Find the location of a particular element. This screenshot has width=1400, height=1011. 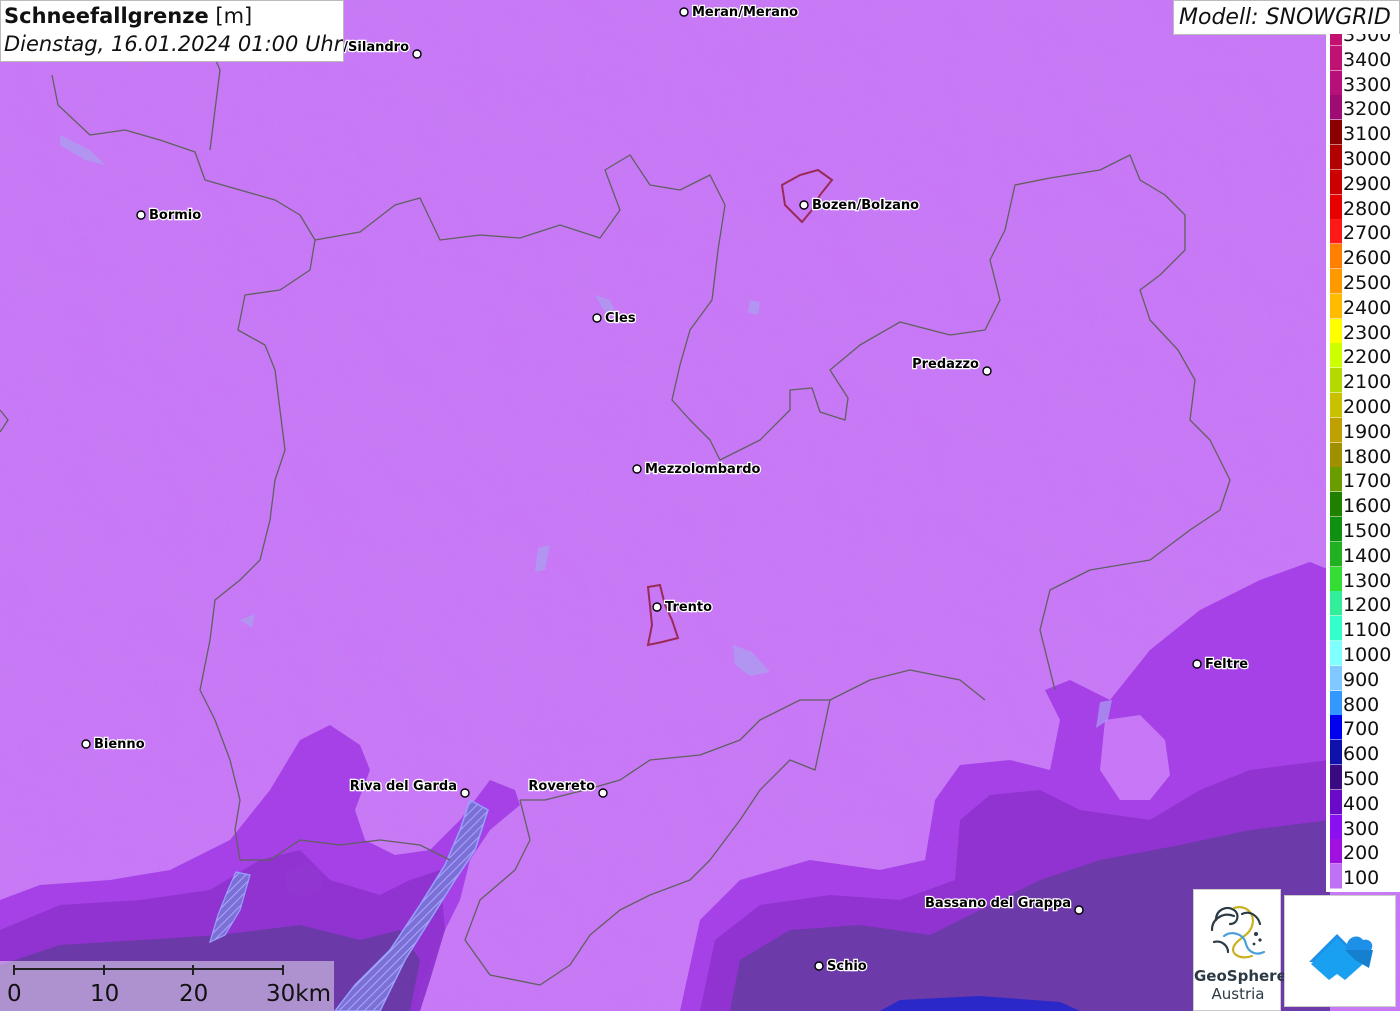

city-label: Predazzo is located at coordinates (945, 364).